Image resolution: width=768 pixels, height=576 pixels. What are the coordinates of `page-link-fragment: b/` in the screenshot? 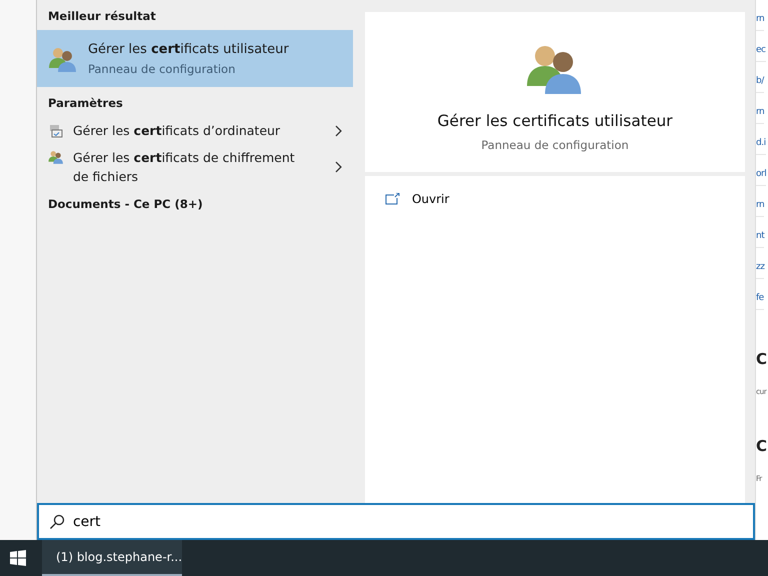 It's located at (760, 77).